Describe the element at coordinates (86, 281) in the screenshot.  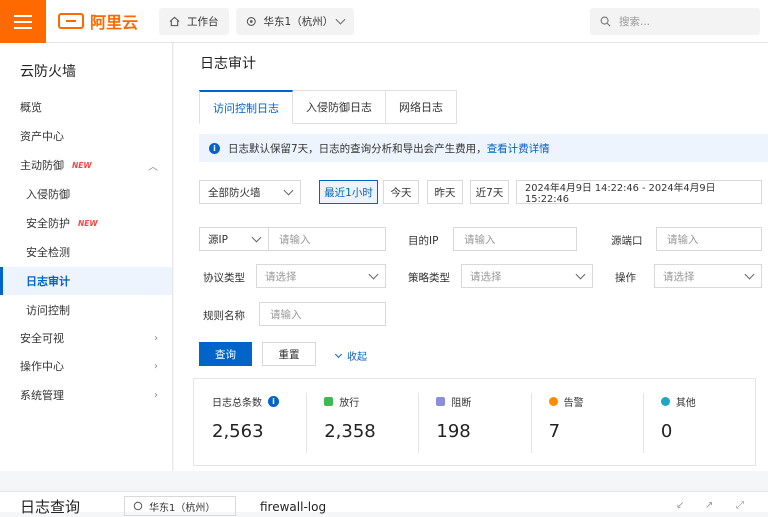
I see `sidebar-item-log-audit: 日志审计` at that location.